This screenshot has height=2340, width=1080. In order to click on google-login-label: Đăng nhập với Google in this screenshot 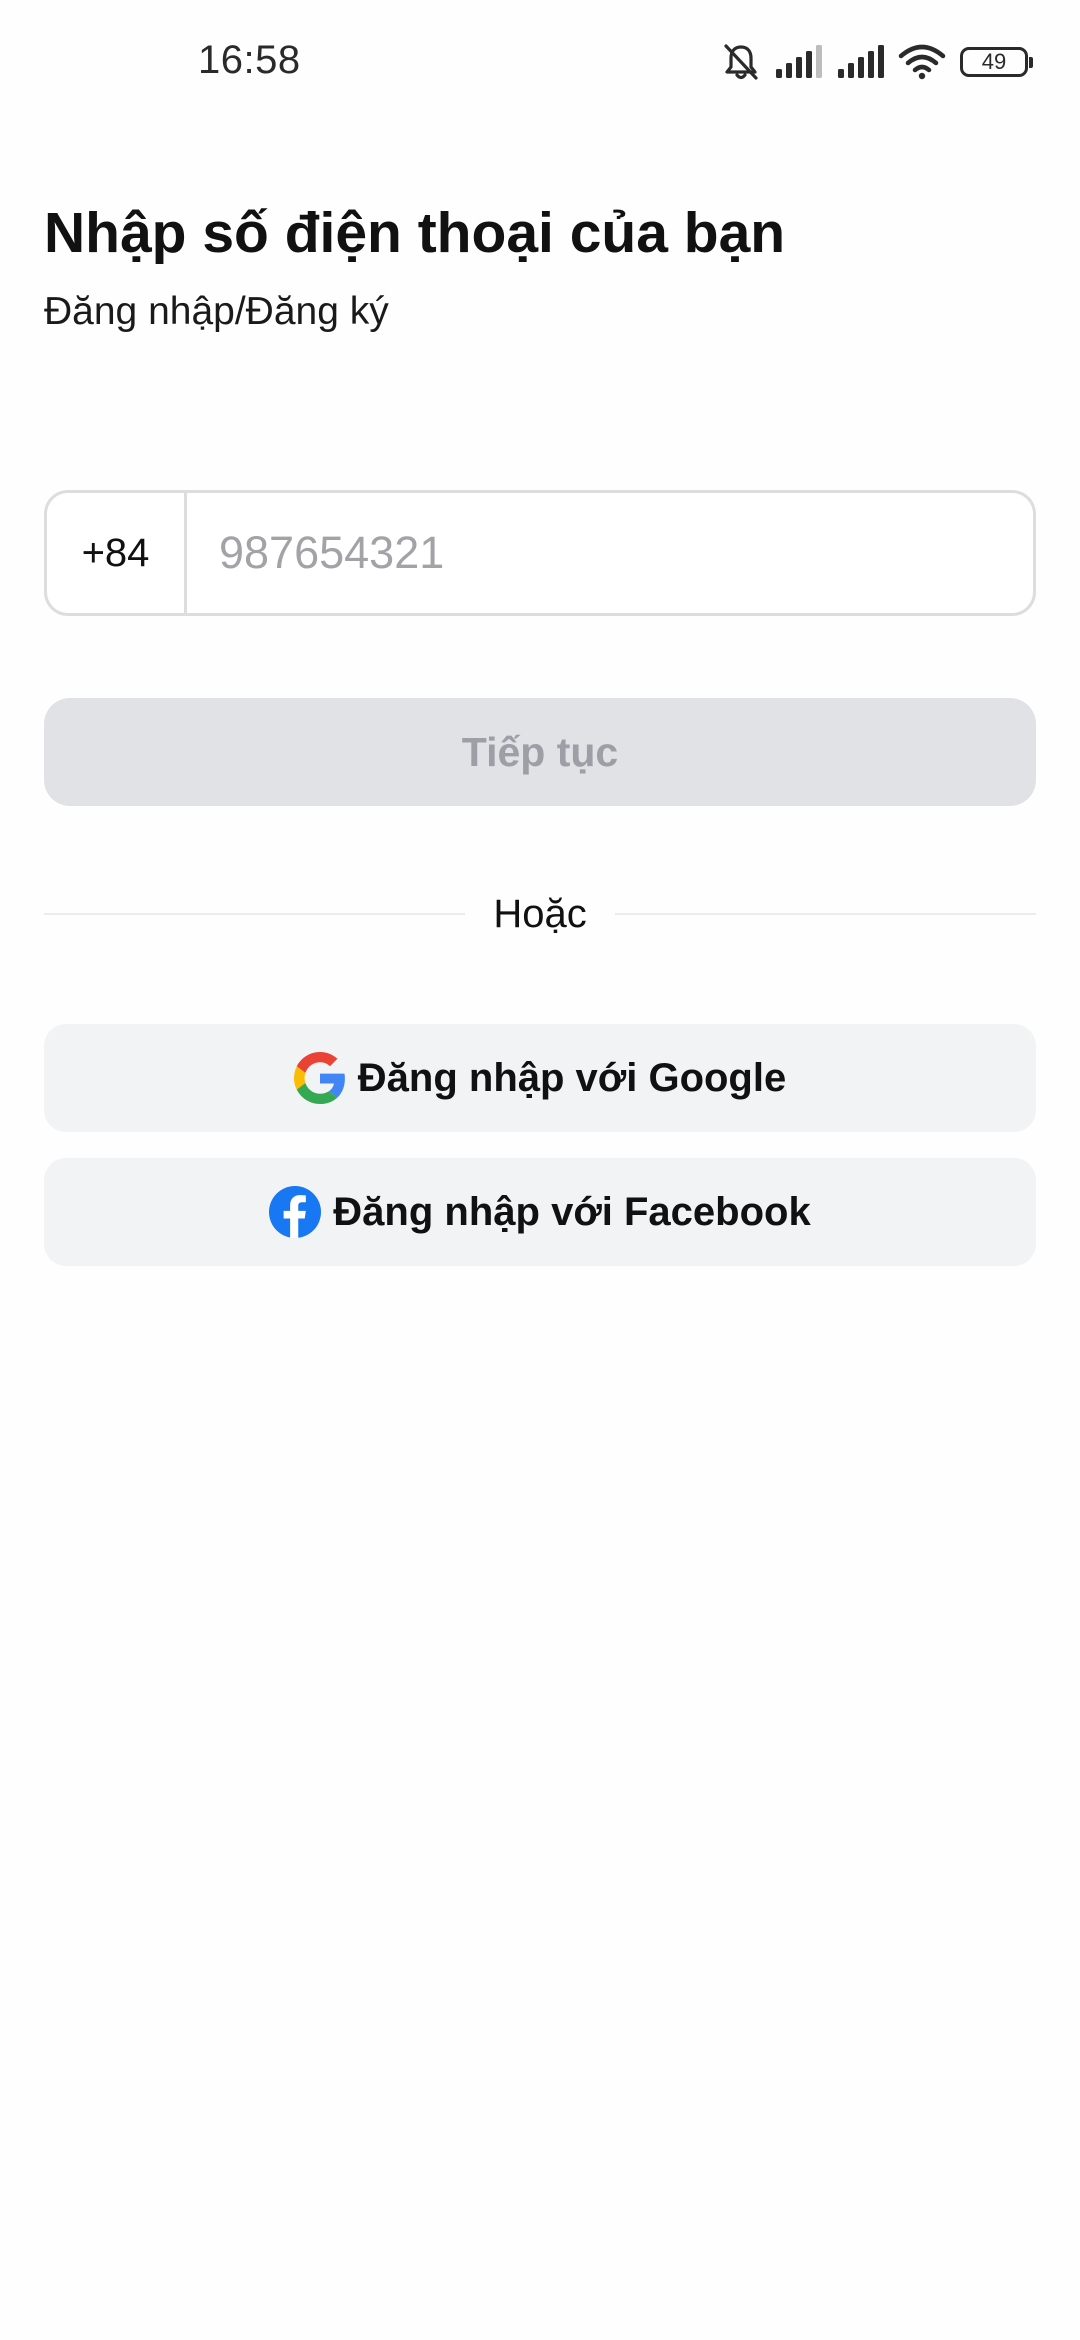, I will do `click(572, 1077)`.